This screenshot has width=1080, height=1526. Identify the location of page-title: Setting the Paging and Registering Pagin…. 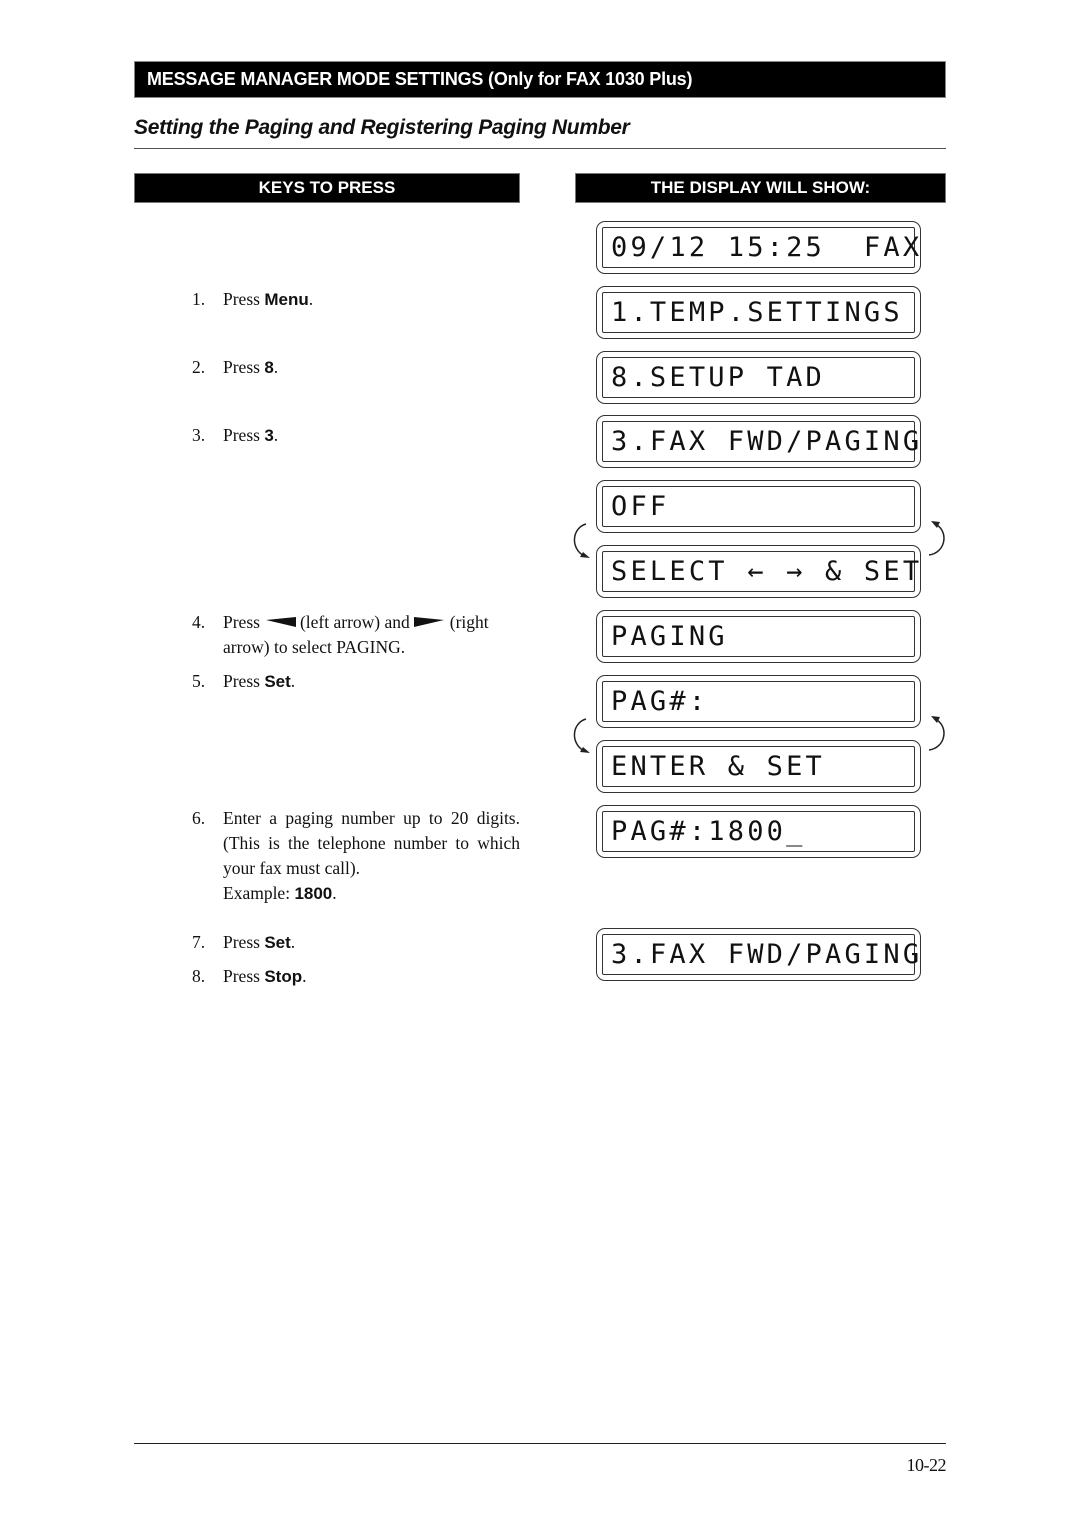
(382, 127).